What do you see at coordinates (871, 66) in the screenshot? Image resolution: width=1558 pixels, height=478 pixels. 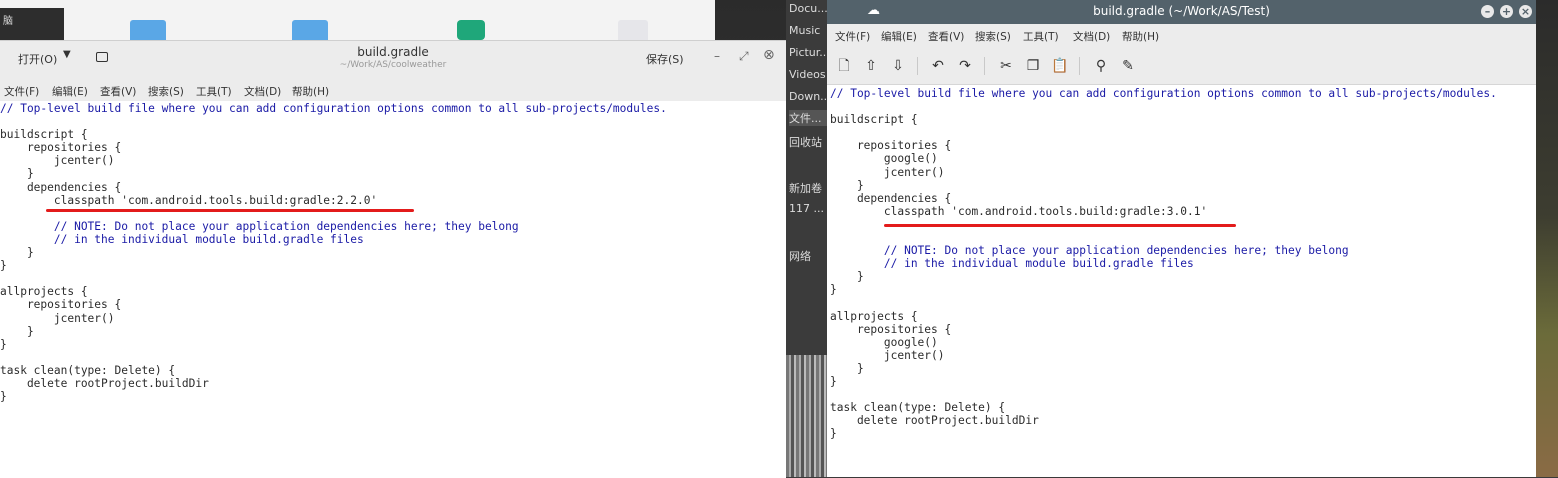 I see `upload-icon: ⇧` at bounding box center [871, 66].